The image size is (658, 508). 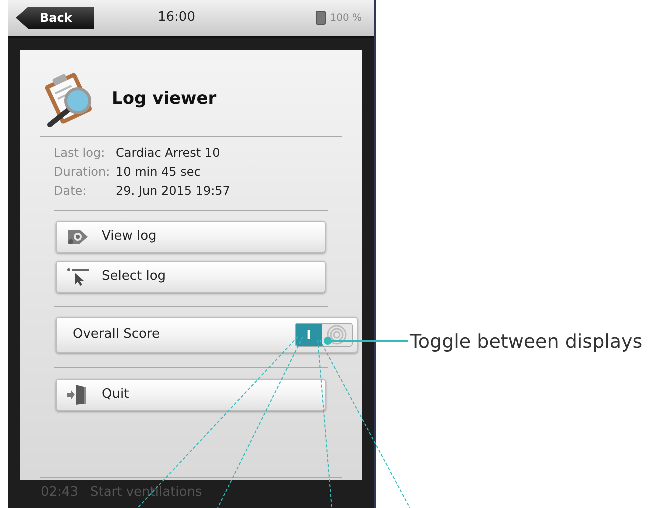 I want to click on exit-door-icon, so click(x=77, y=395).